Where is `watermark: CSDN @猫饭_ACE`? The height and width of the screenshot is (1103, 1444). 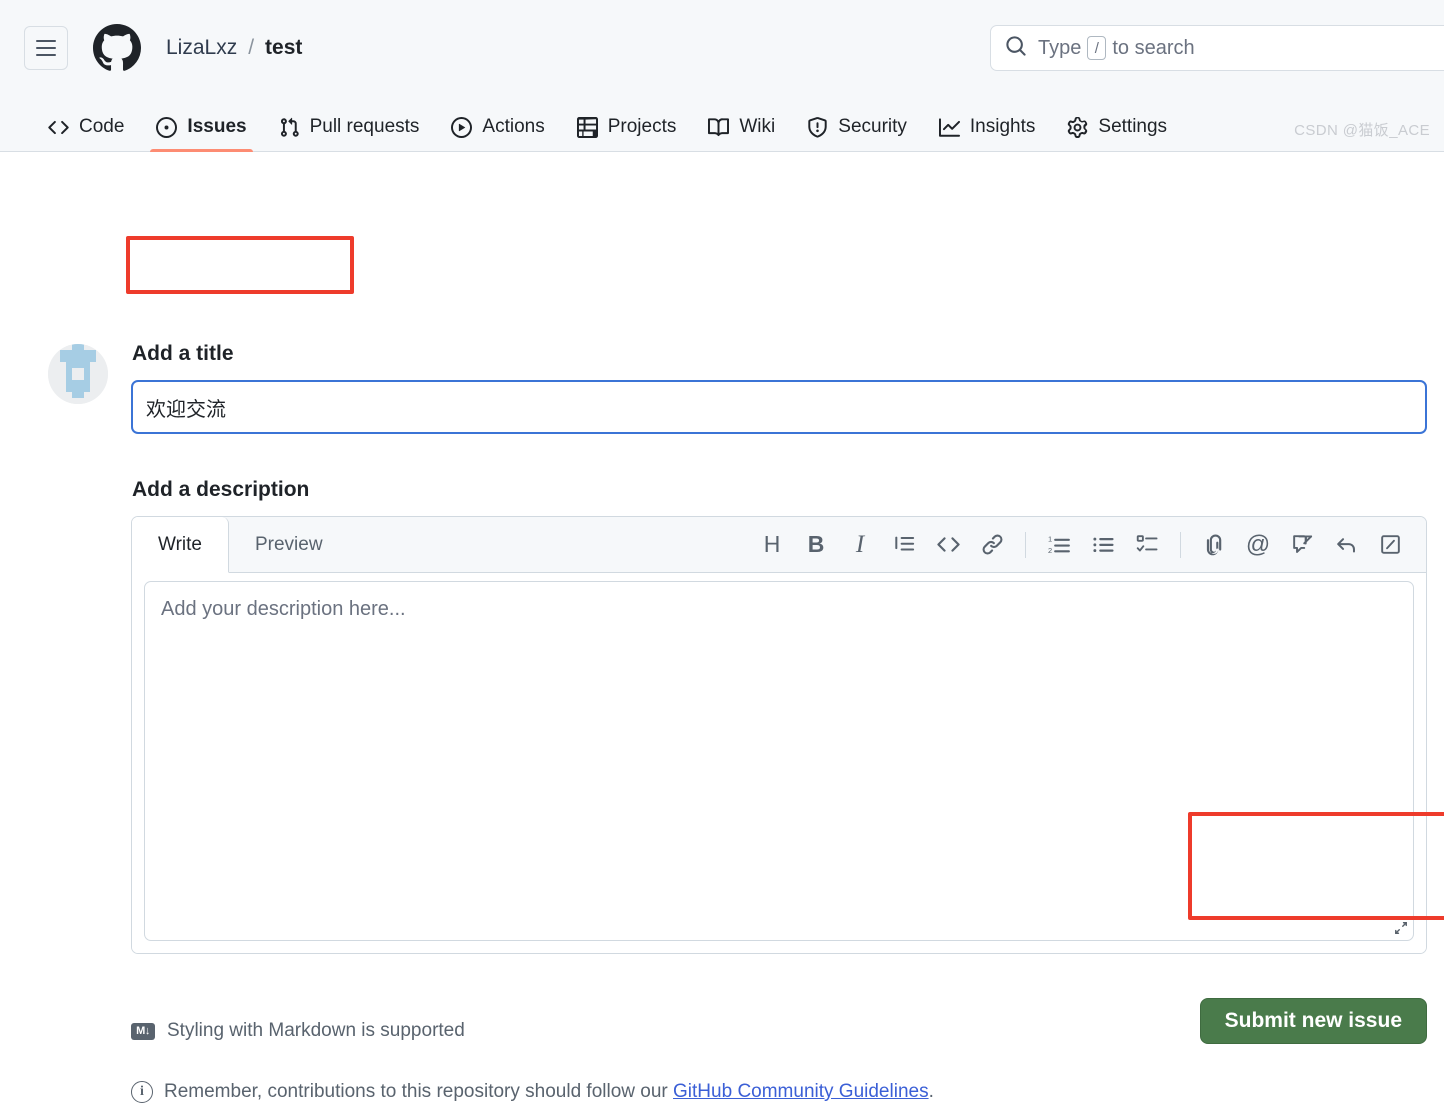
watermark: CSDN @猫饭_ACE is located at coordinates (1362, 130).